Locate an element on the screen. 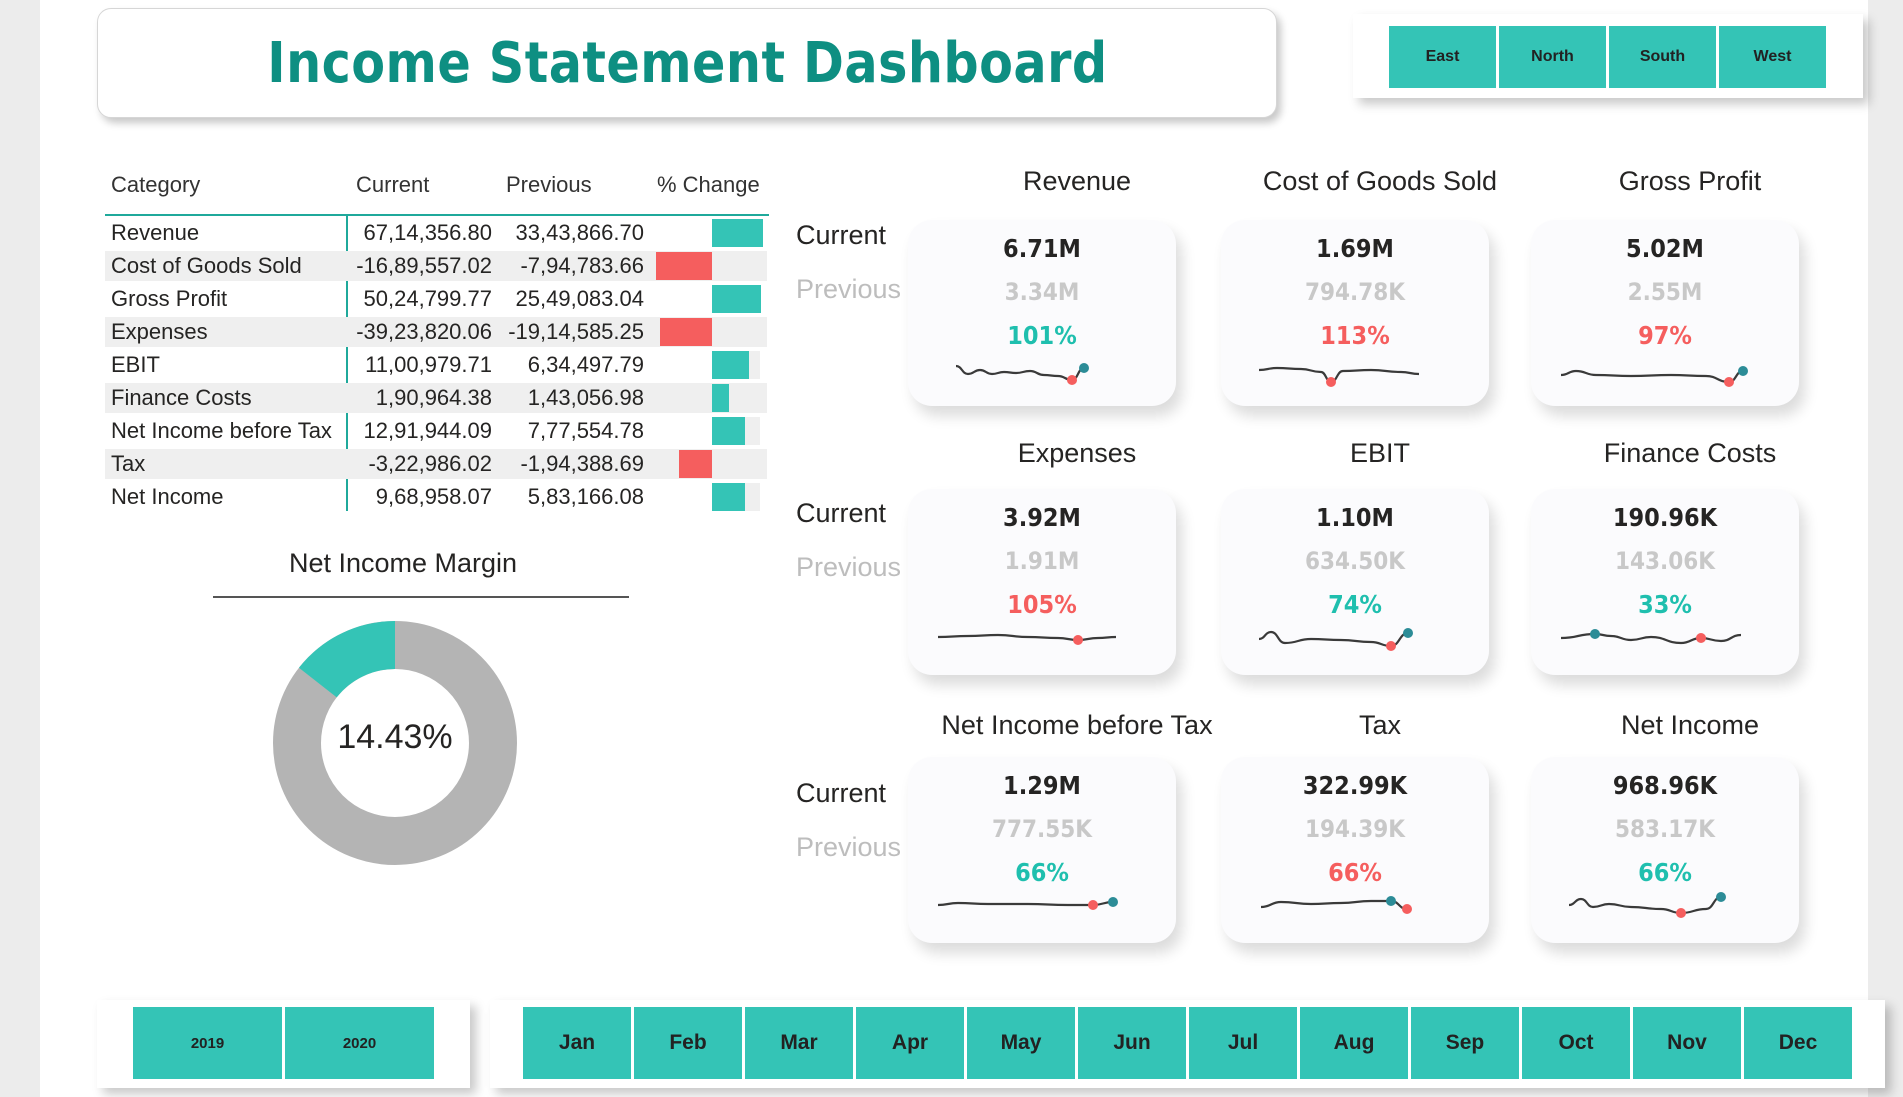  month-slicer: Jan Feb Mar Apr May Jun Jul Aug Sep Oct Nov Dec is located at coordinates (1187, 1044).